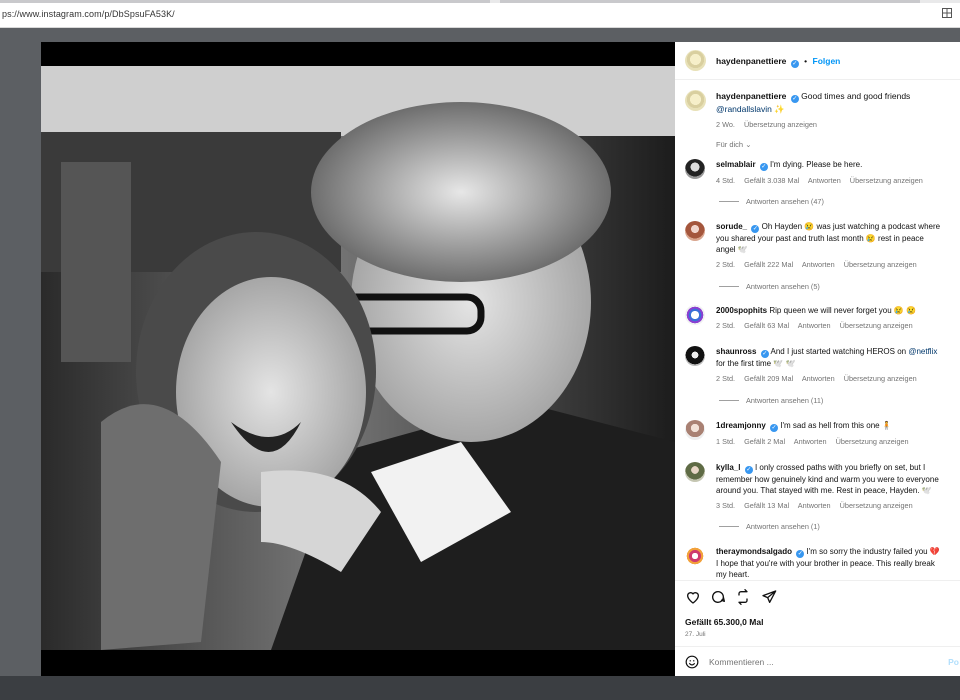 This screenshot has width=960, height=700. What do you see at coordinates (729, 201) in the screenshot?
I see `replies-dash` at bounding box center [729, 201].